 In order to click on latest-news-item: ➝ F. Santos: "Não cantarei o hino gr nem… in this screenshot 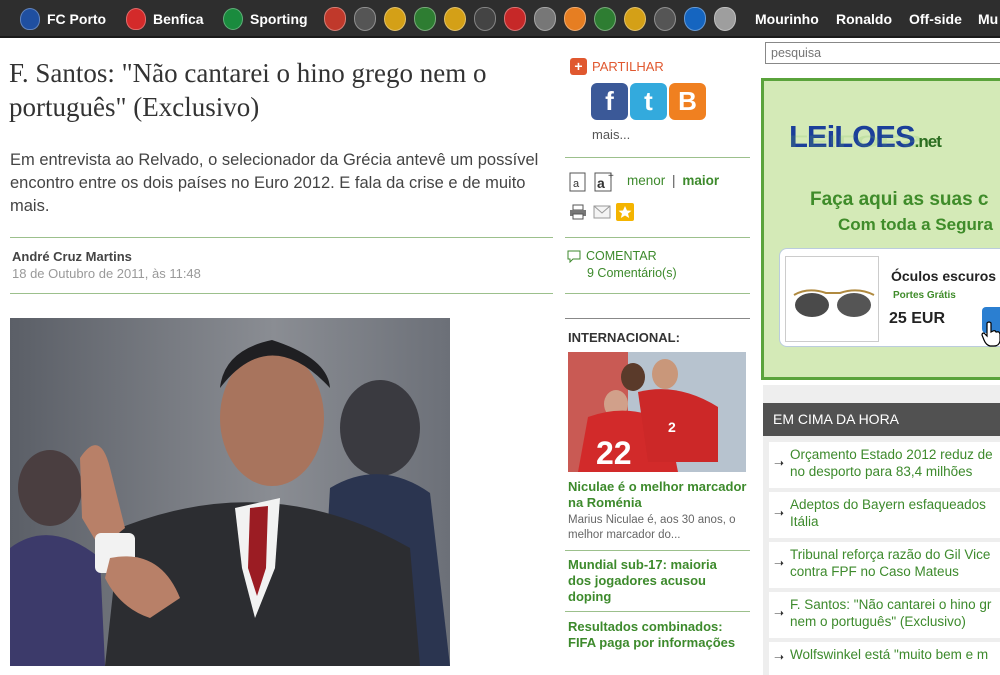, I will do `click(884, 615)`.